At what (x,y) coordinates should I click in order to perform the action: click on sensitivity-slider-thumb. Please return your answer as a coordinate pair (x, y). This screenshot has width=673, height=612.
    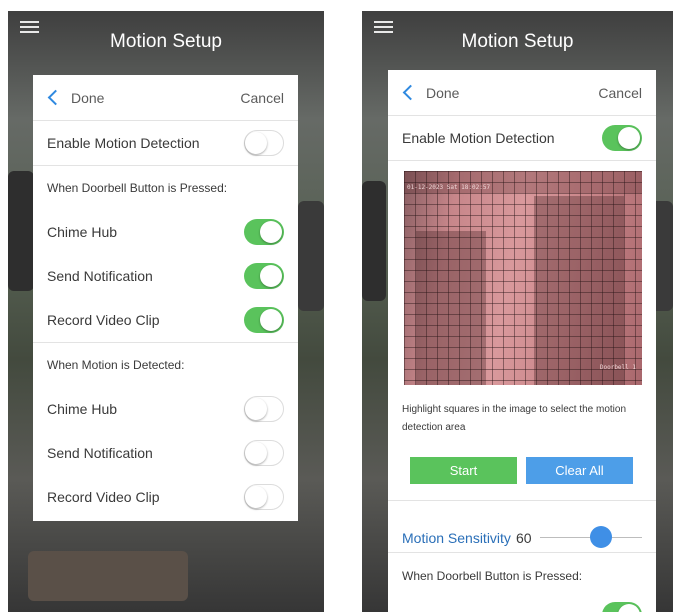
    Looking at the image, I should click on (601, 537).